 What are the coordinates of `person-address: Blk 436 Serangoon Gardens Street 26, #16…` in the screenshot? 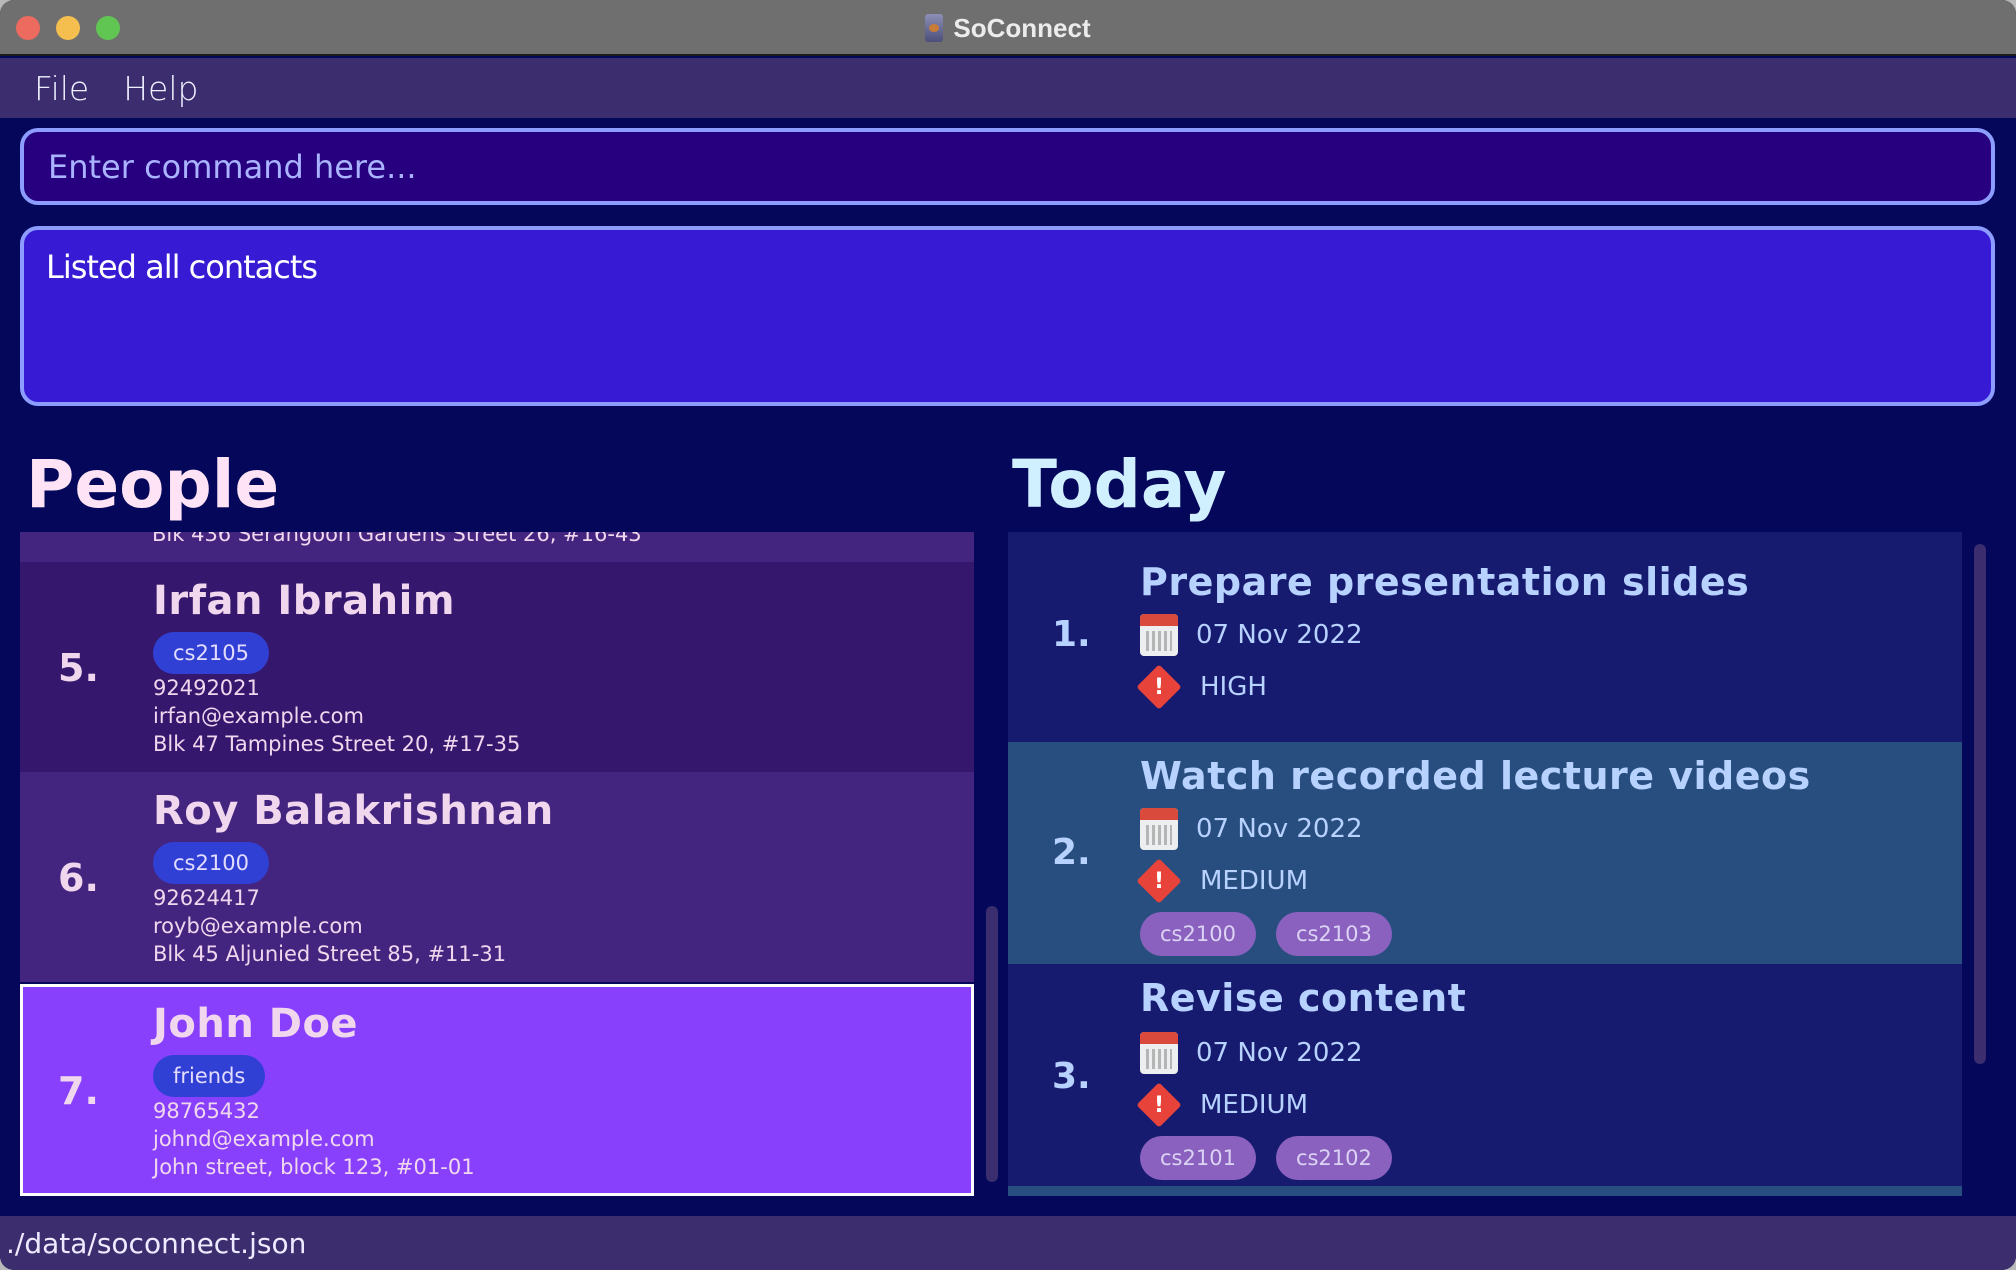 It's located at (397, 539).